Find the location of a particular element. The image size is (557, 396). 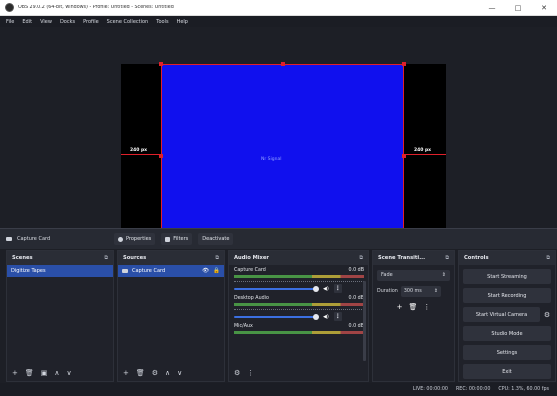

transition-type-select: Fade ⇕ is located at coordinates (413, 275).